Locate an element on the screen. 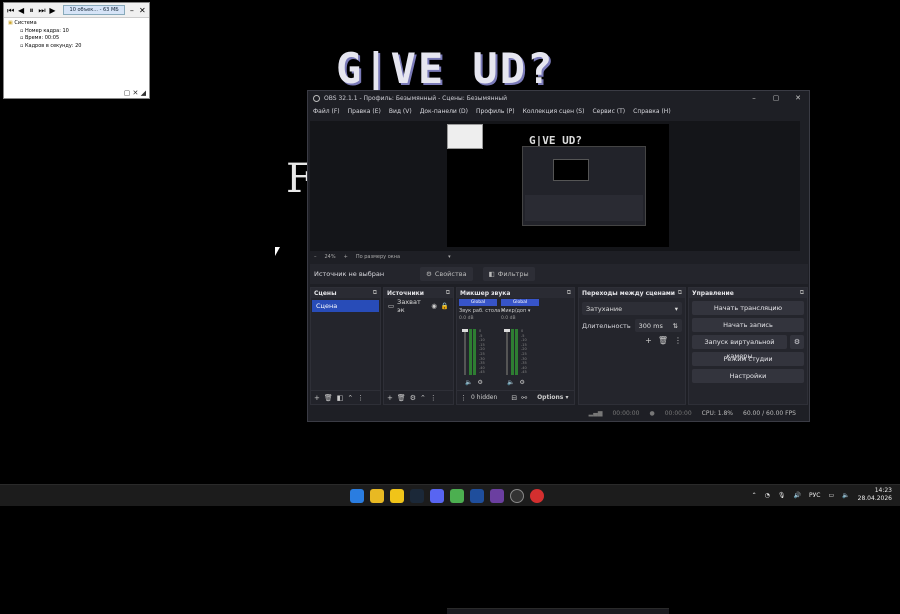 The image size is (900, 614). menu-help: Справка (H) is located at coordinates (652, 111).